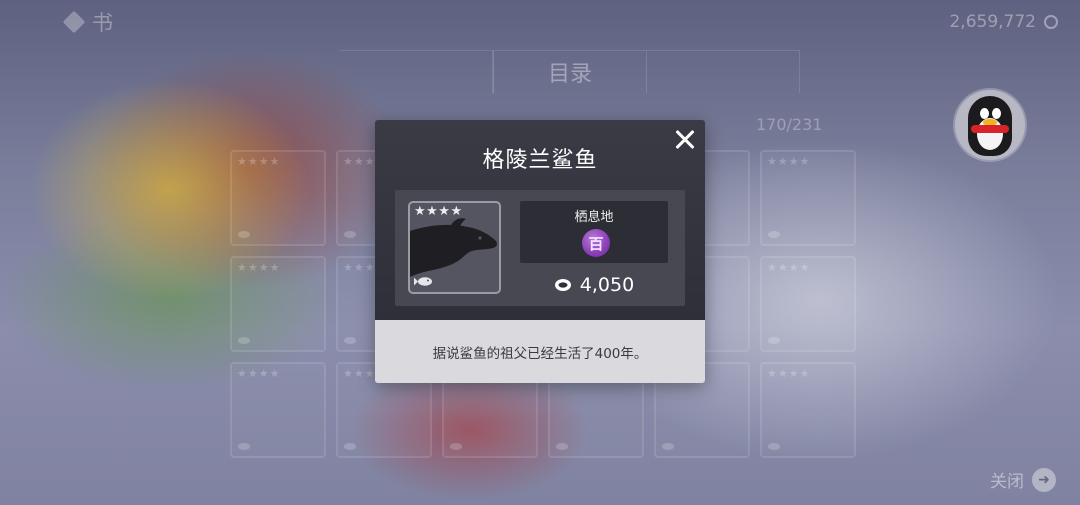 This screenshot has height=505, width=1080. I want to click on fish-name: 格陵兰鲨鱼, so click(540, 160).